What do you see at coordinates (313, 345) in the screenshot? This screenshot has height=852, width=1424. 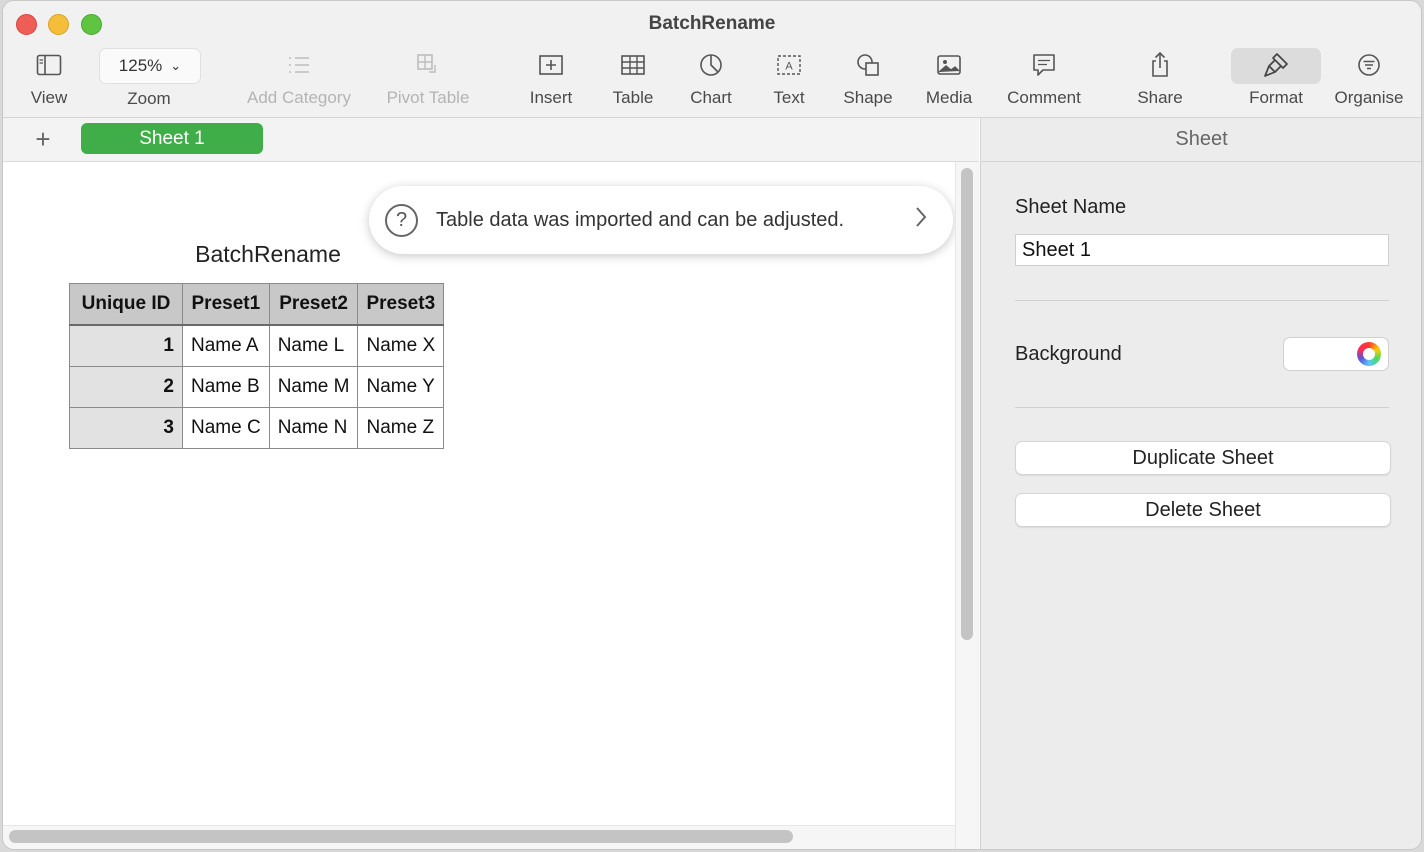 I see `table-cell: Name L` at bounding box center [313, 345].